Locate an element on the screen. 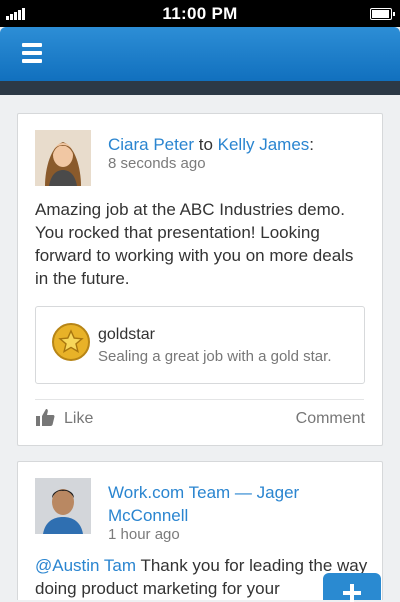 The width and height of the screenshot is (400, 602). punctuation: : is located at coordinates (312, 144).